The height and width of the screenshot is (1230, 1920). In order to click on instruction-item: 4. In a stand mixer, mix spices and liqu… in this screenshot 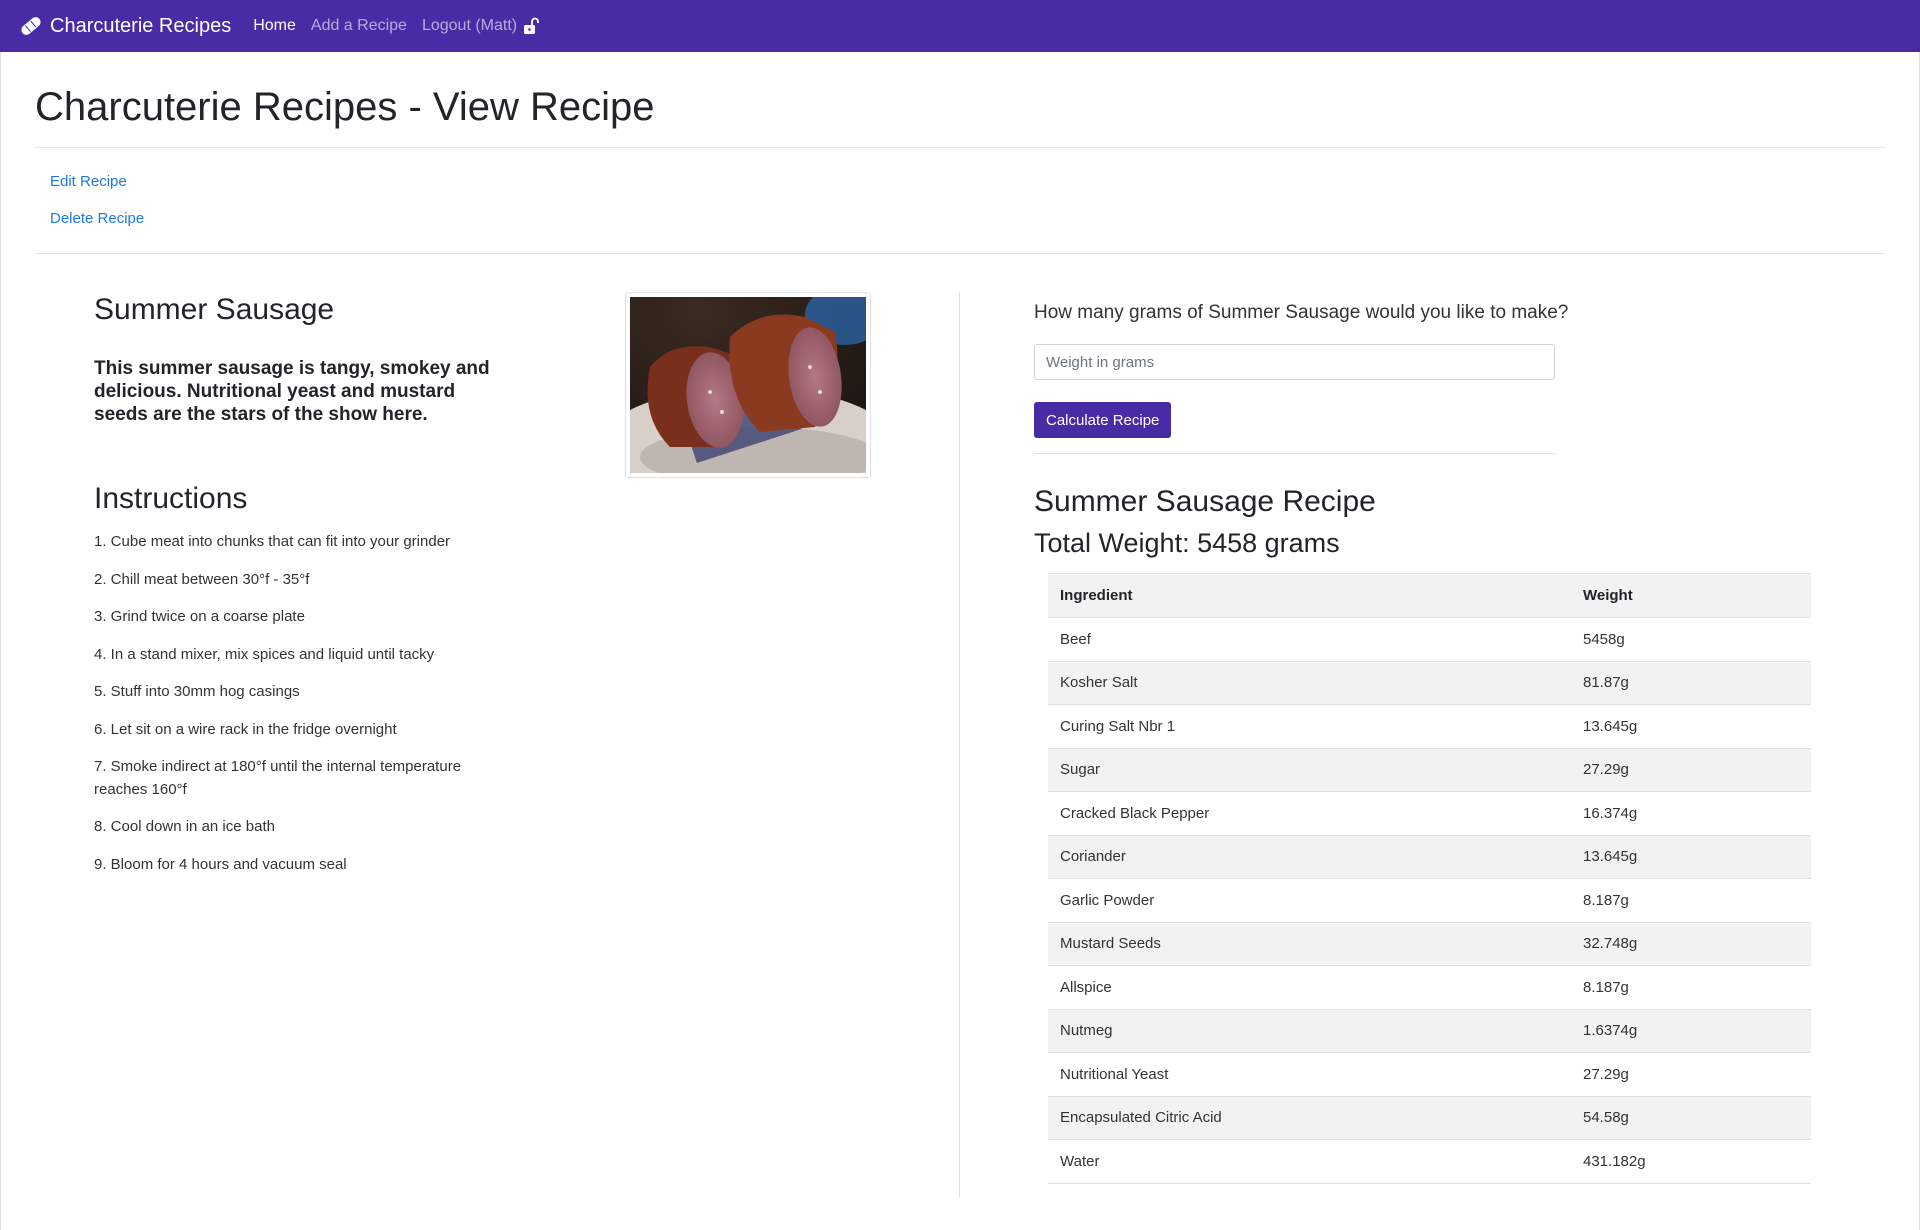, I will do `click(264, 654)`.